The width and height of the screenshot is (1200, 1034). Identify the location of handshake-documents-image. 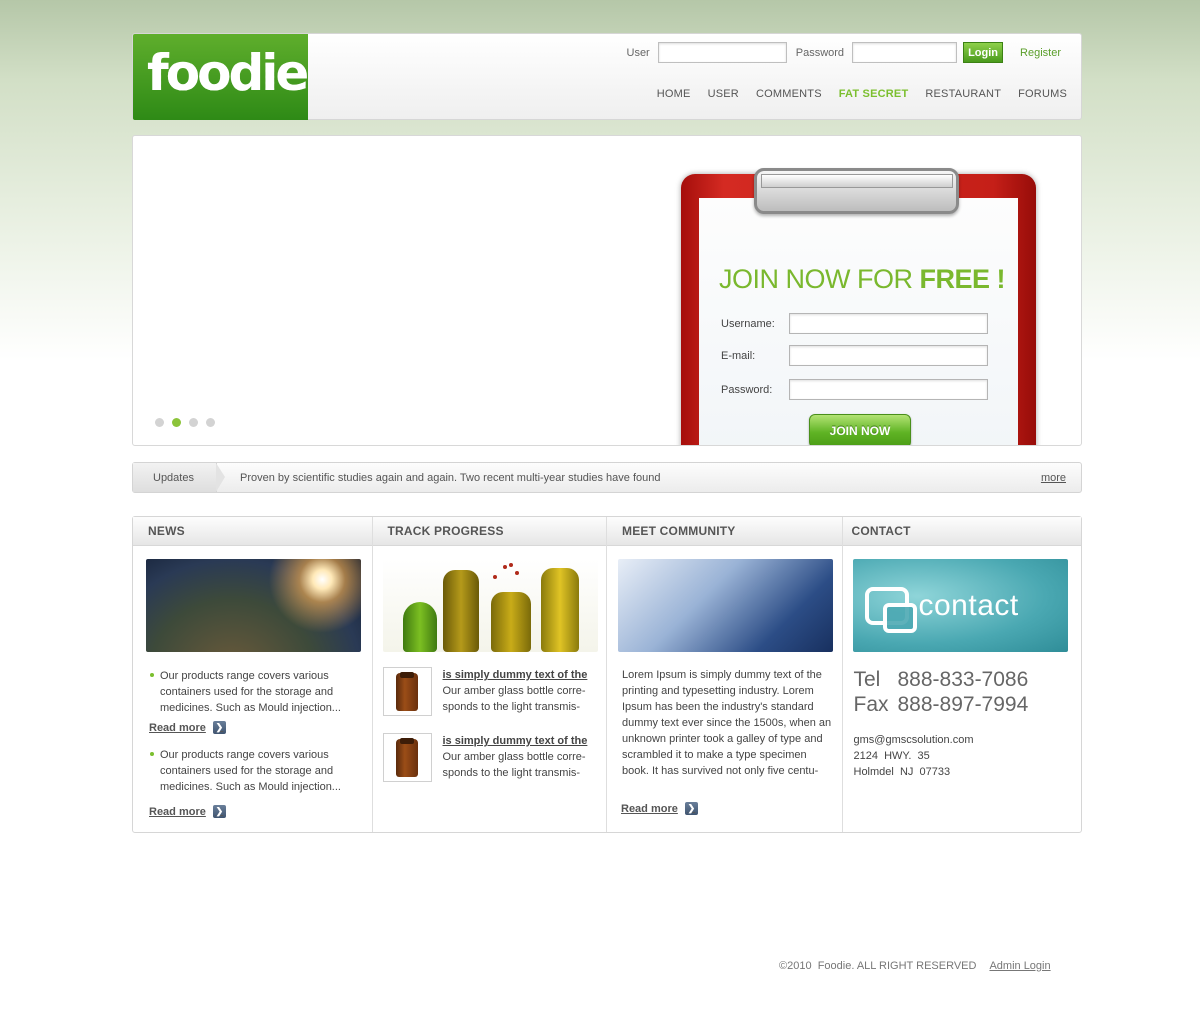
(725, 605).